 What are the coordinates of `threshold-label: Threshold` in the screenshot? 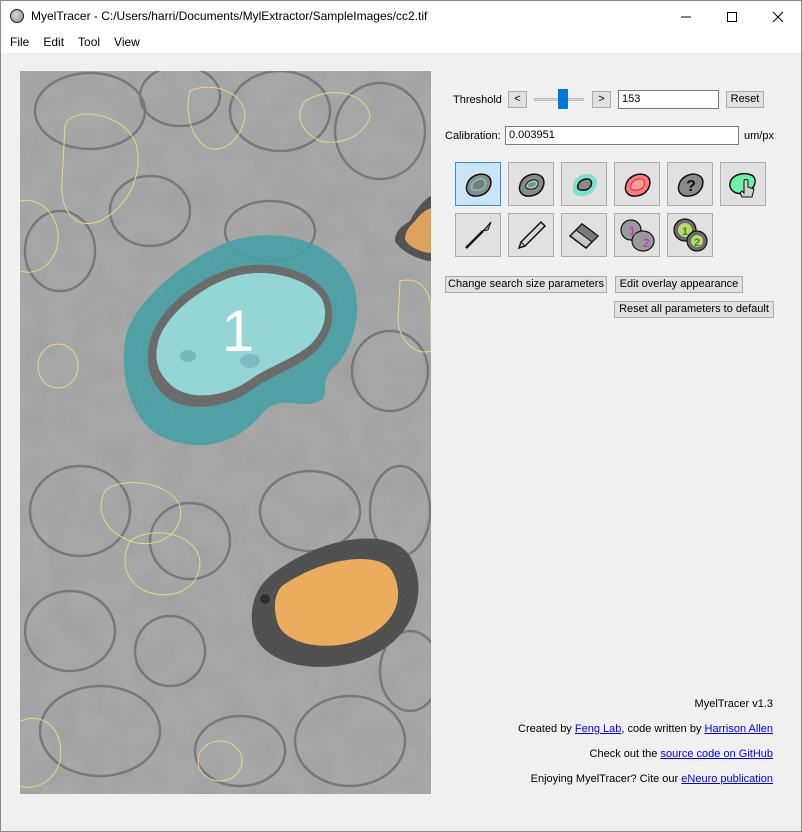 It's located at (477, 100).